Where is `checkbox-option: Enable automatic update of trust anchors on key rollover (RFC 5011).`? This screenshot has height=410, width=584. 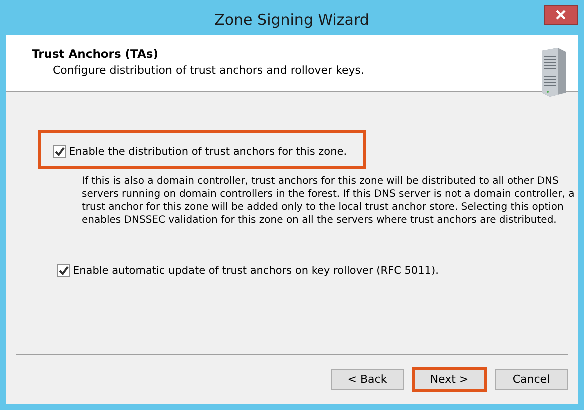
checkbox-option: Enable automatic update of trust anchors on key rollover (RFC 5011). is located at coordinates (308, 270).